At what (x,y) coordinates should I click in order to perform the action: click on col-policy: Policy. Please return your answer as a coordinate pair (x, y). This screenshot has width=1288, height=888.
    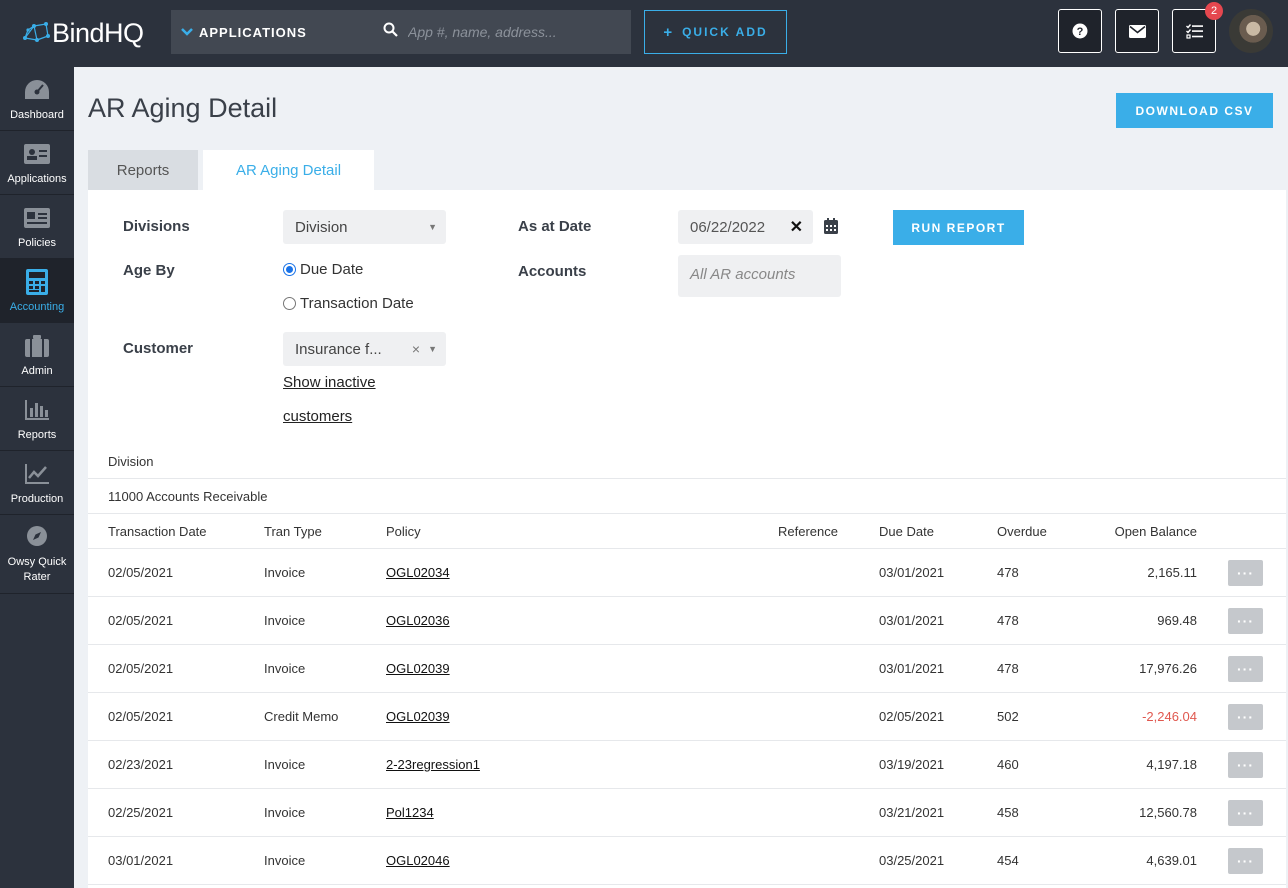
    Looking at the image, I should click on (403, 531).